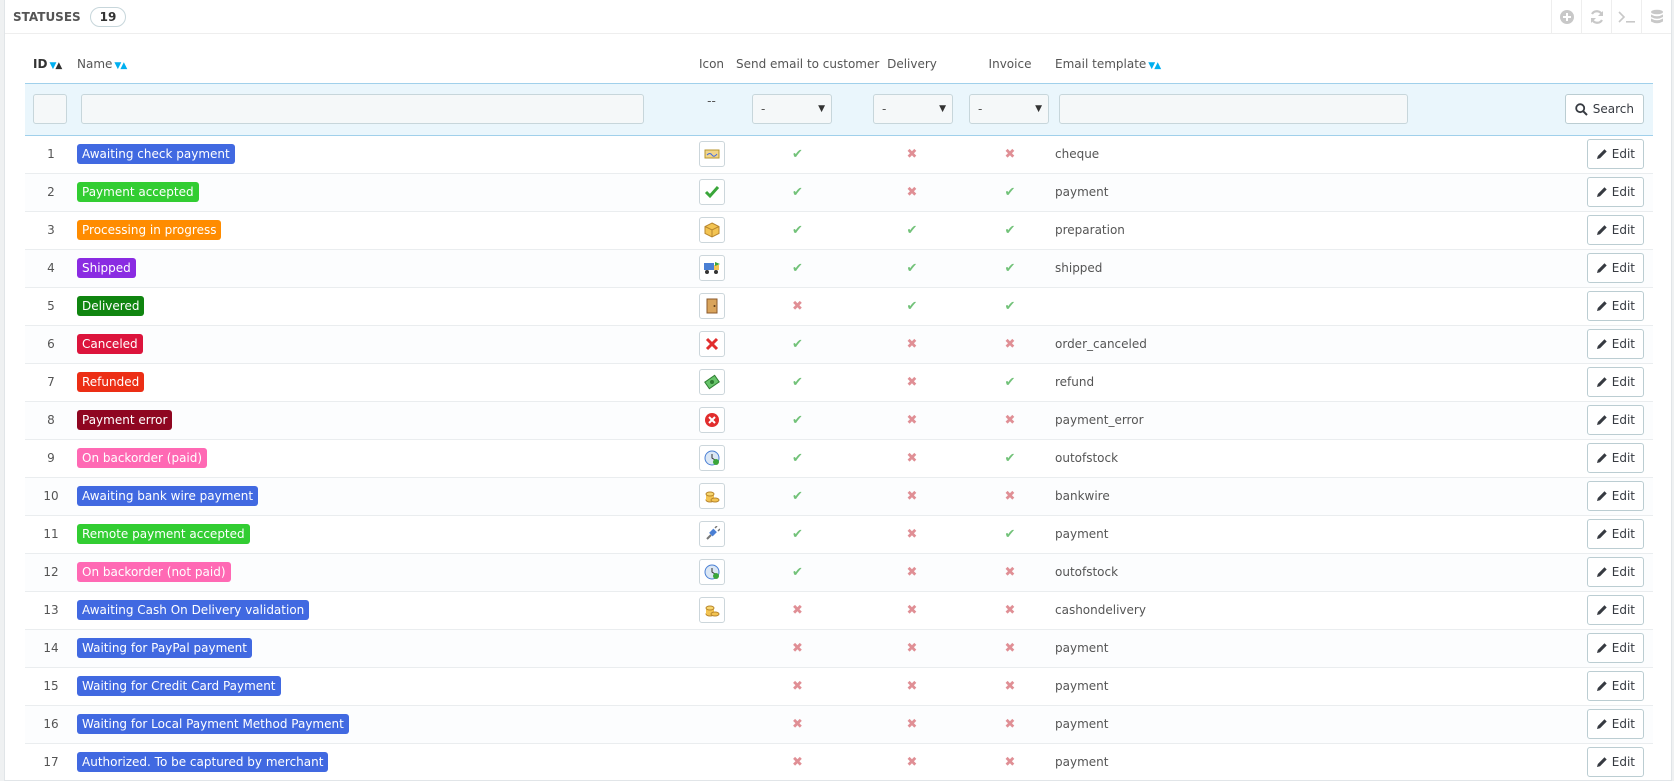 This screenshot has height=781, width=1674. I want to click on terminal-icon, so click(1626, 17).